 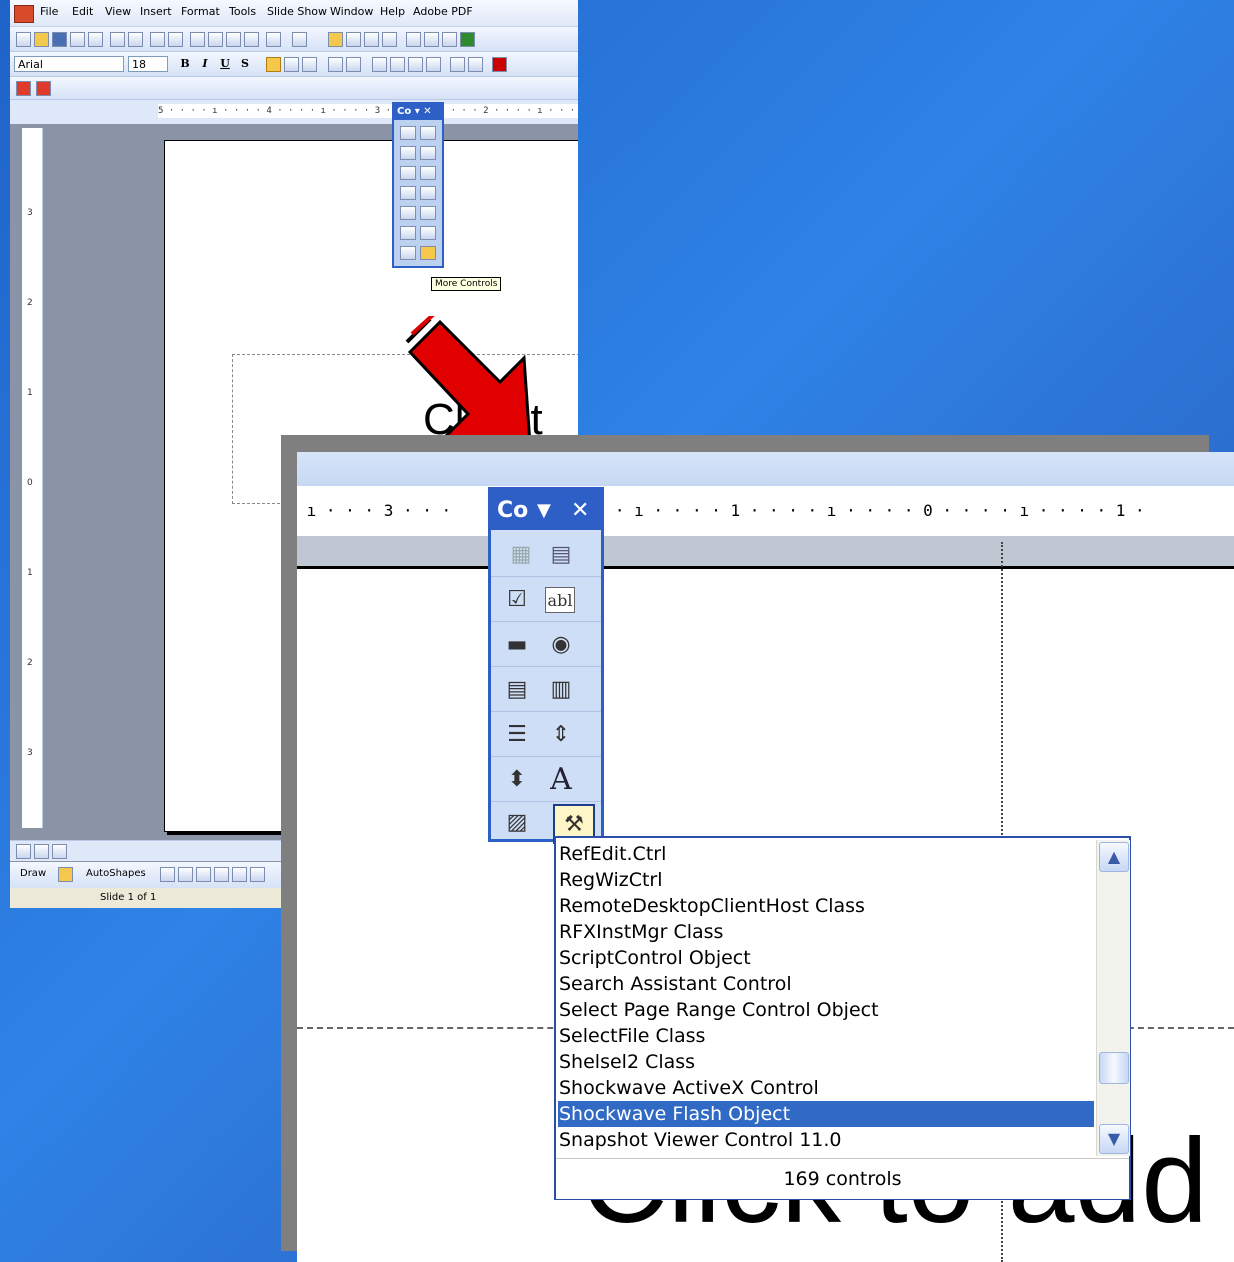 What do you see at coordinates (69, 64) in the screenshot?
I see `font-name-field: Arial` at bounding box center [69, 64].